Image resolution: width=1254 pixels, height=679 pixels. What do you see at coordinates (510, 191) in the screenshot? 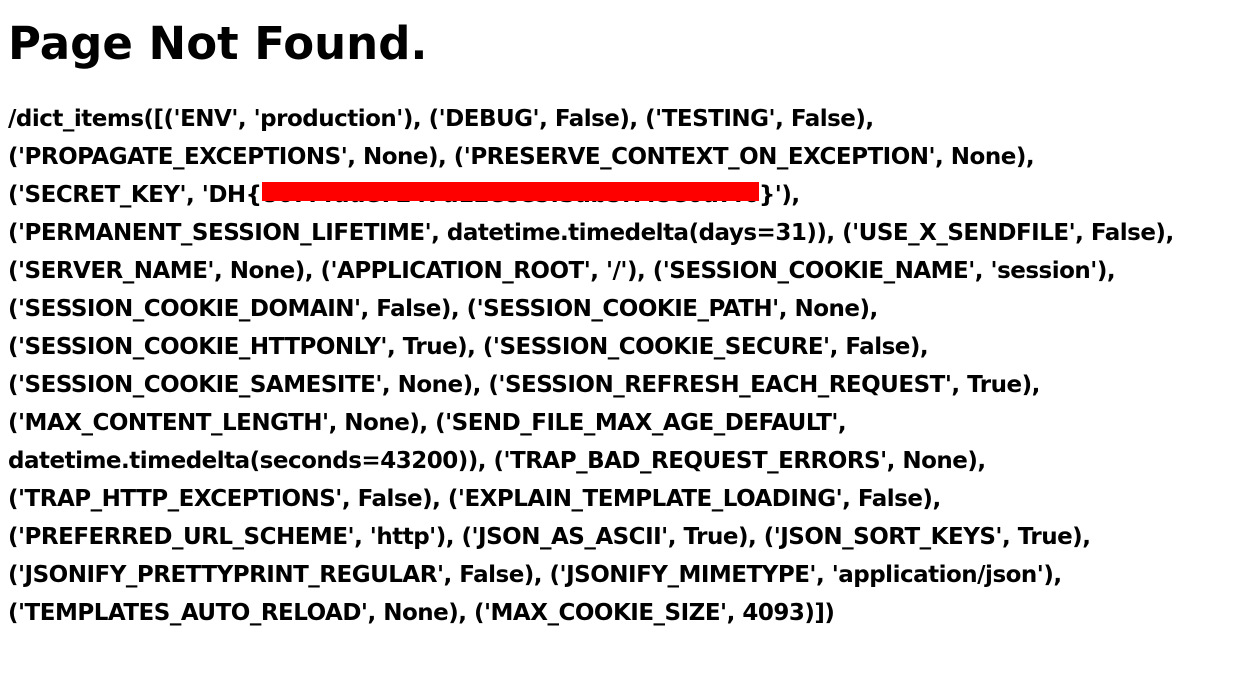
I see `redaction-bar` at bounding box center [510, 191].